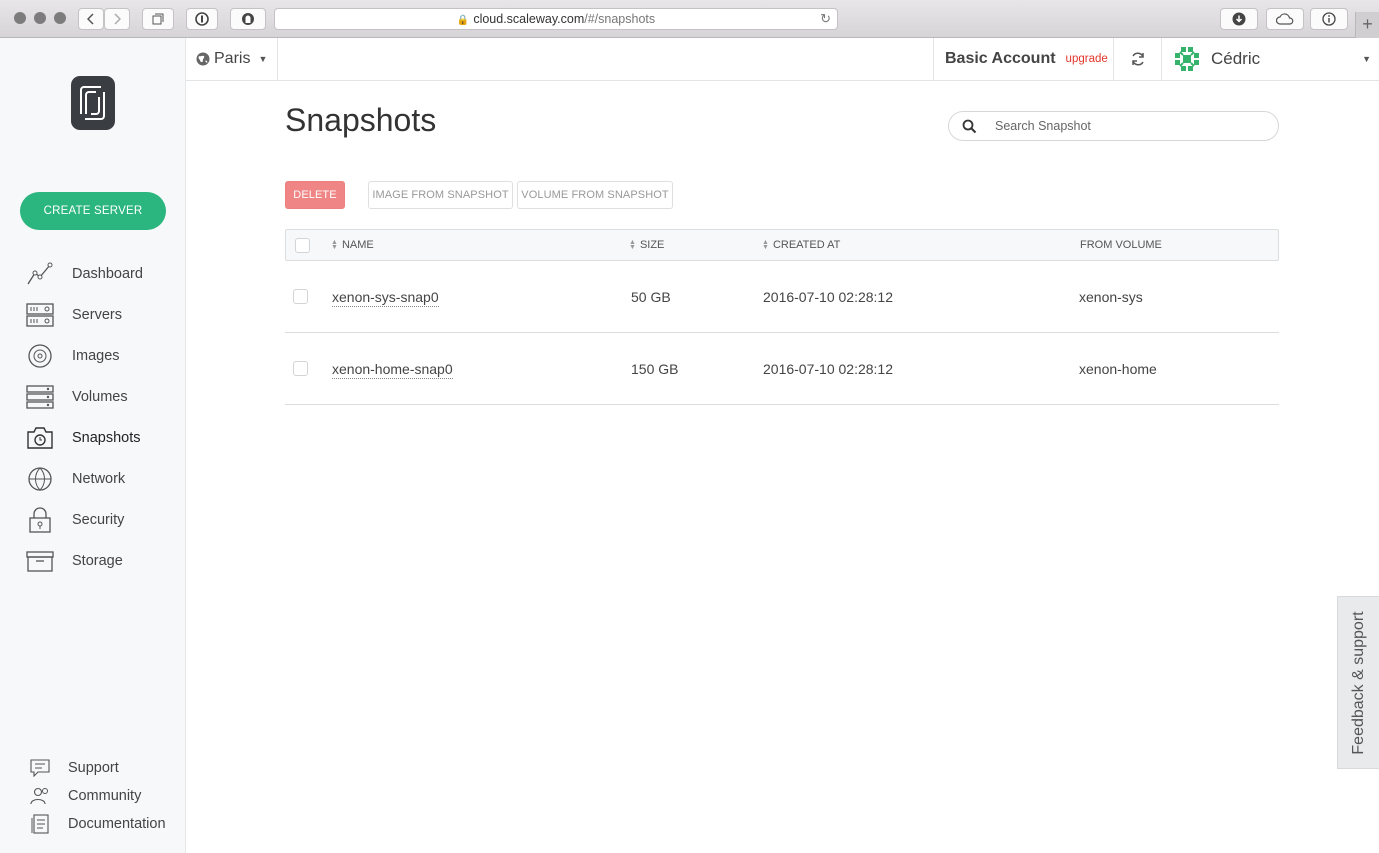  What do you see at coordinates (392, 369) in the screenshot?
I see `snapshot-name-link: xenon-home-snap0` at bounding box center [392, 369].